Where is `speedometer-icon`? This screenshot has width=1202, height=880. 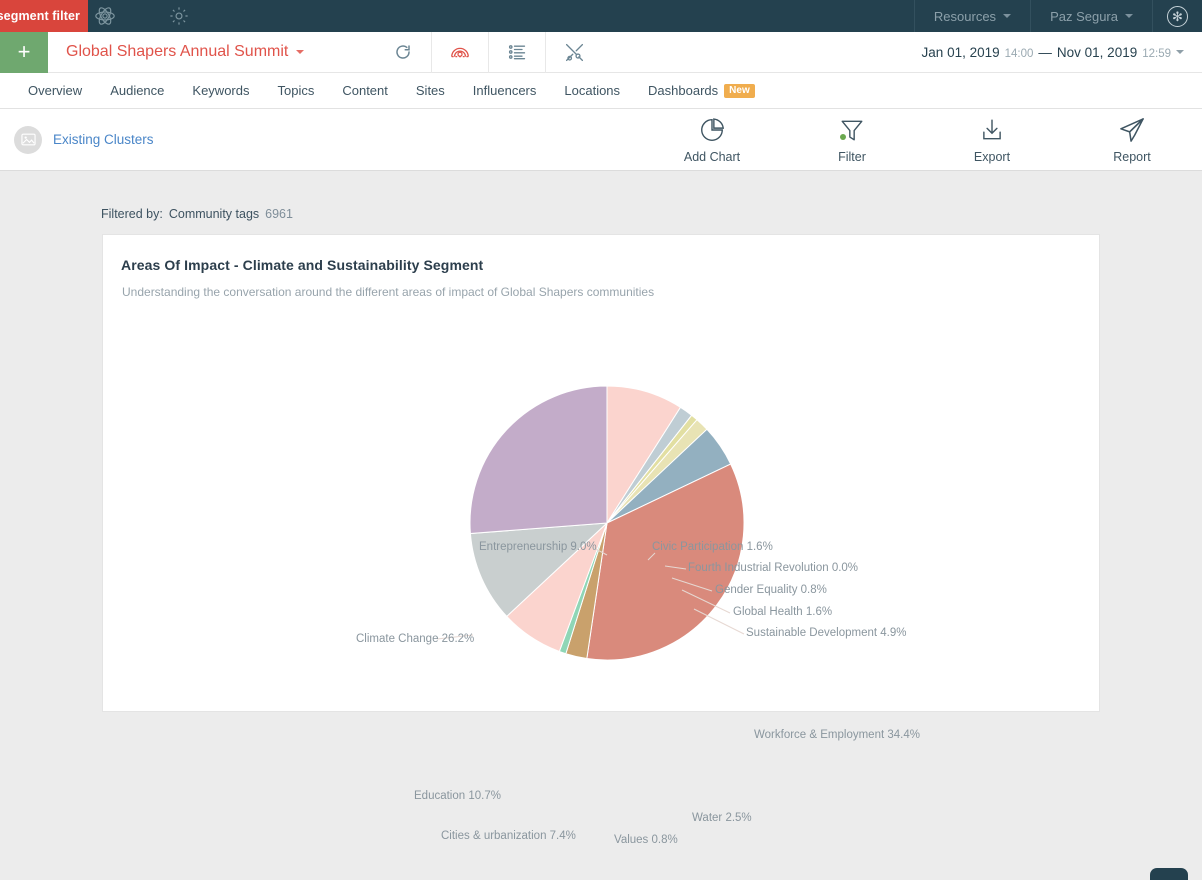
speedometer-icon is located at coordinates (459, 52).